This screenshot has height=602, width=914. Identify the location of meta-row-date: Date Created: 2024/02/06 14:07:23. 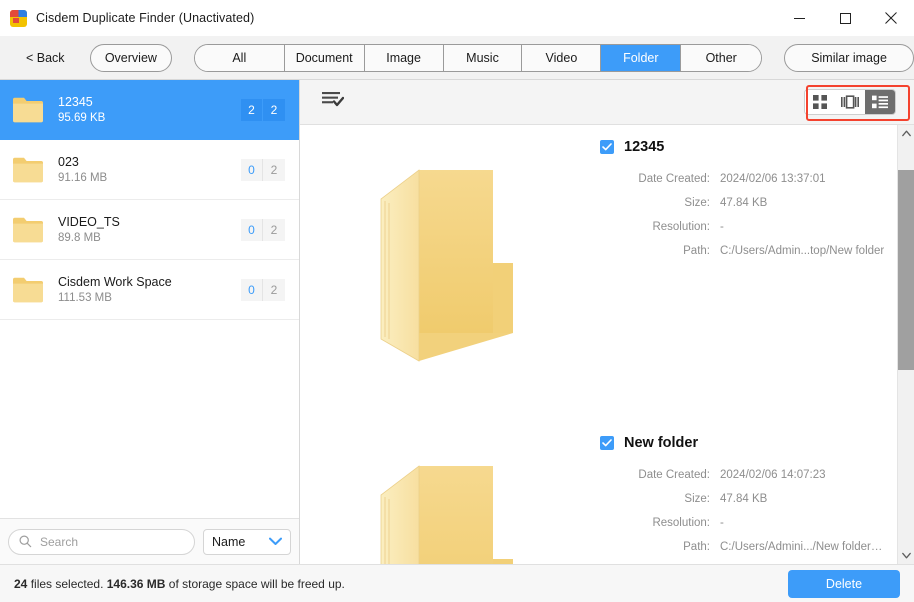
(742, 475).